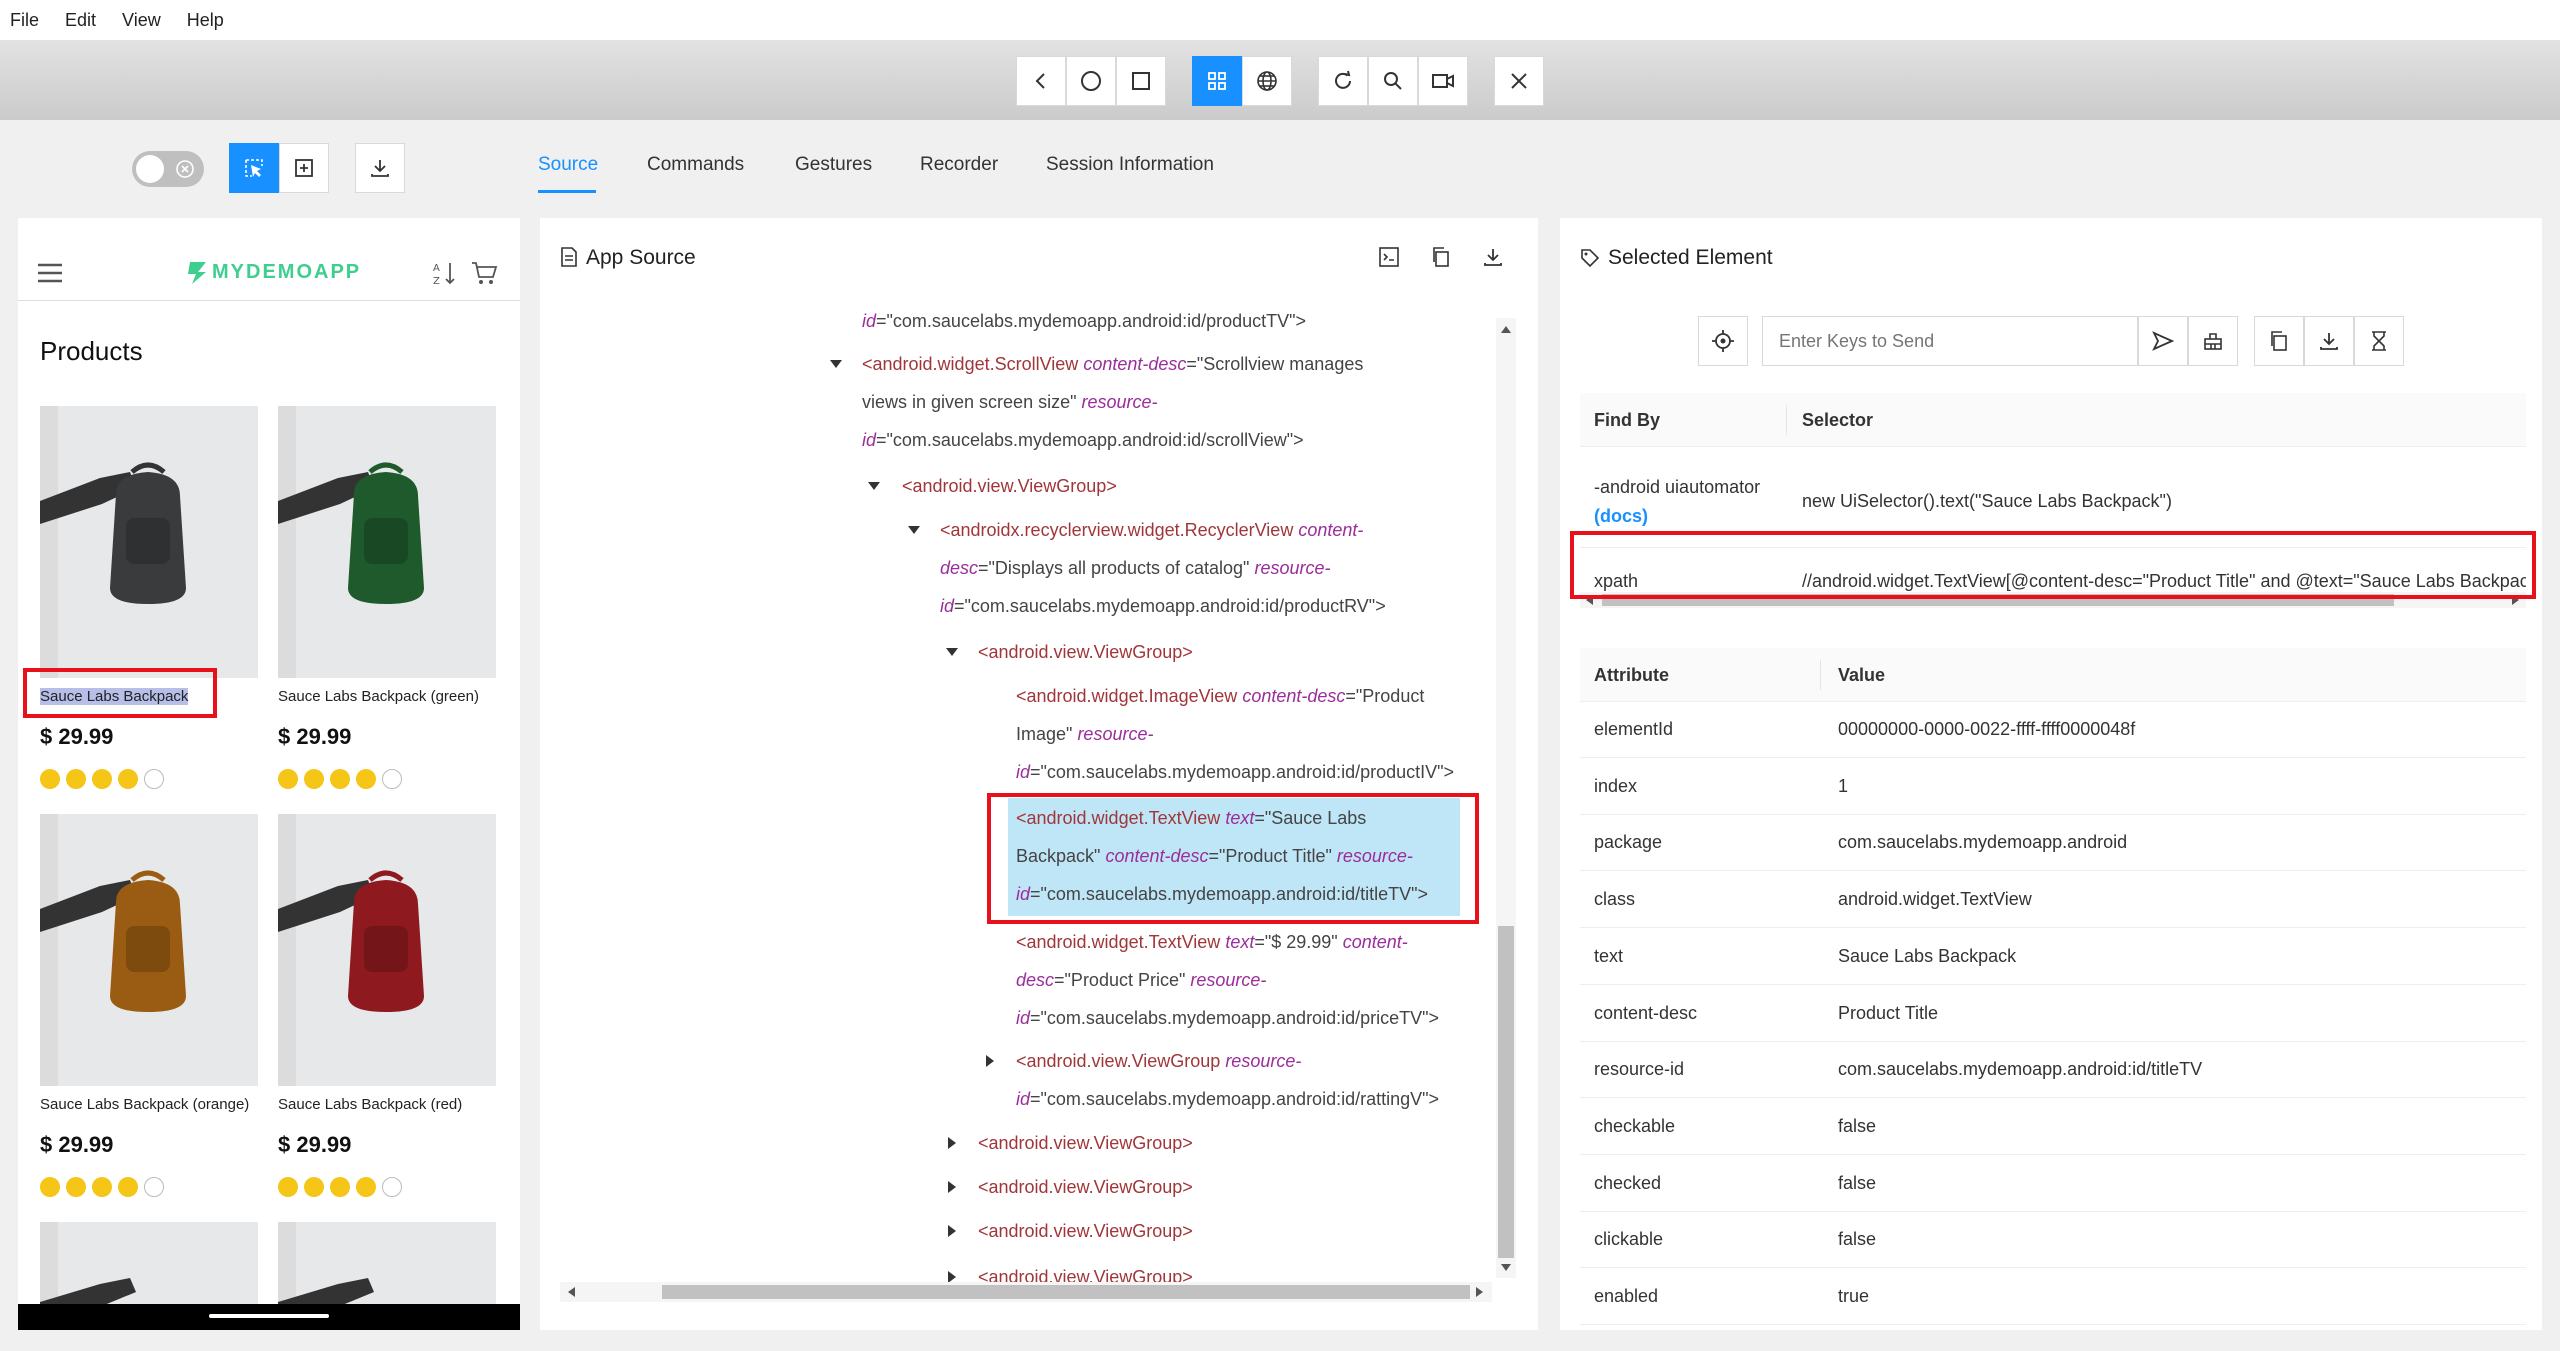 The height and width of the screenshot is (1351, 2560). I want to click on copy-attributes-button, so click(2279, 341).